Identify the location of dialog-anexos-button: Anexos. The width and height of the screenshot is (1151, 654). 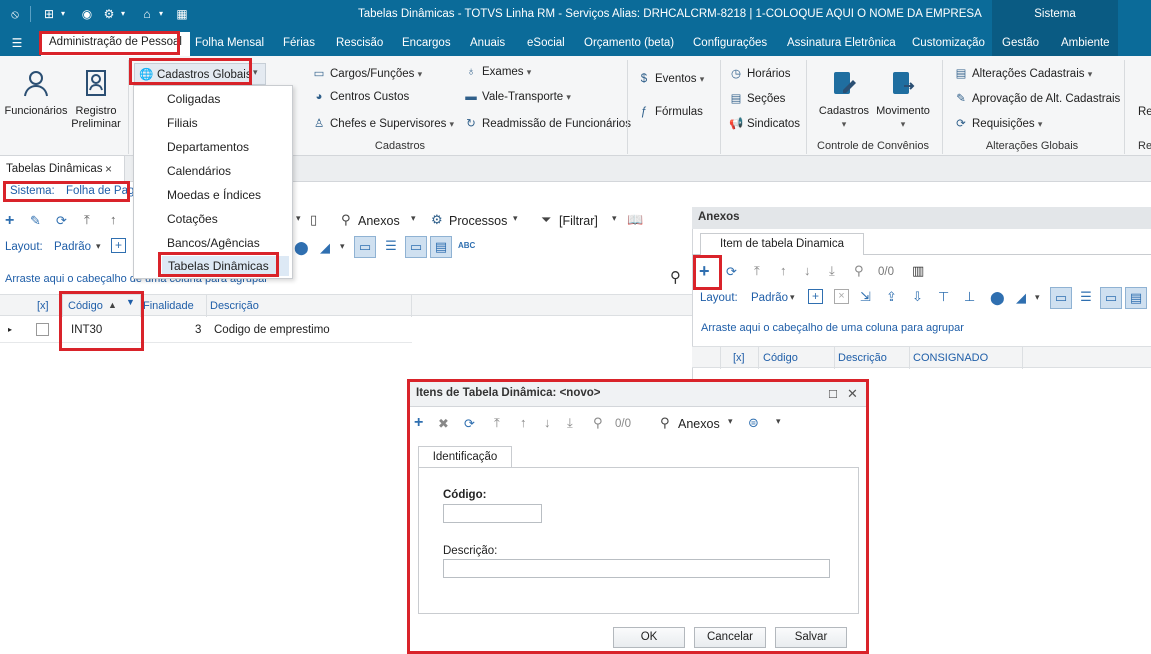
(699, 424).